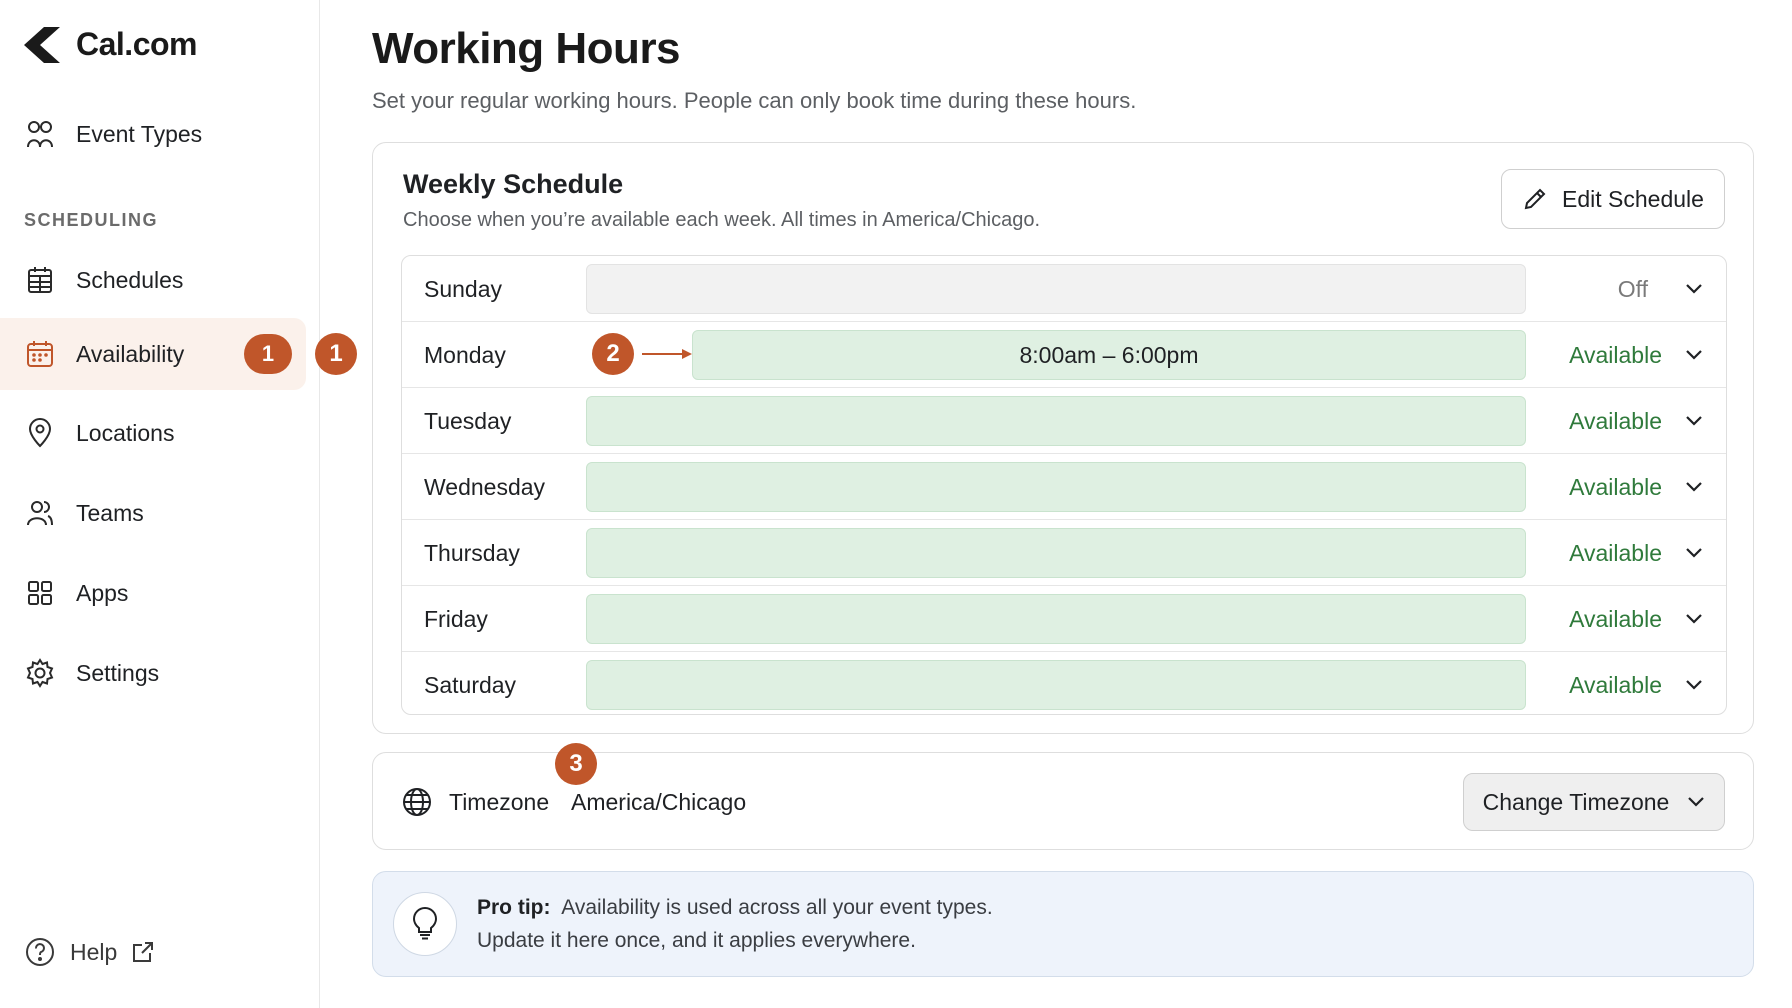 This screenshot has height=1008, width=1792. I want to click on sidebar-item-label: Availability, so click(130, 353).